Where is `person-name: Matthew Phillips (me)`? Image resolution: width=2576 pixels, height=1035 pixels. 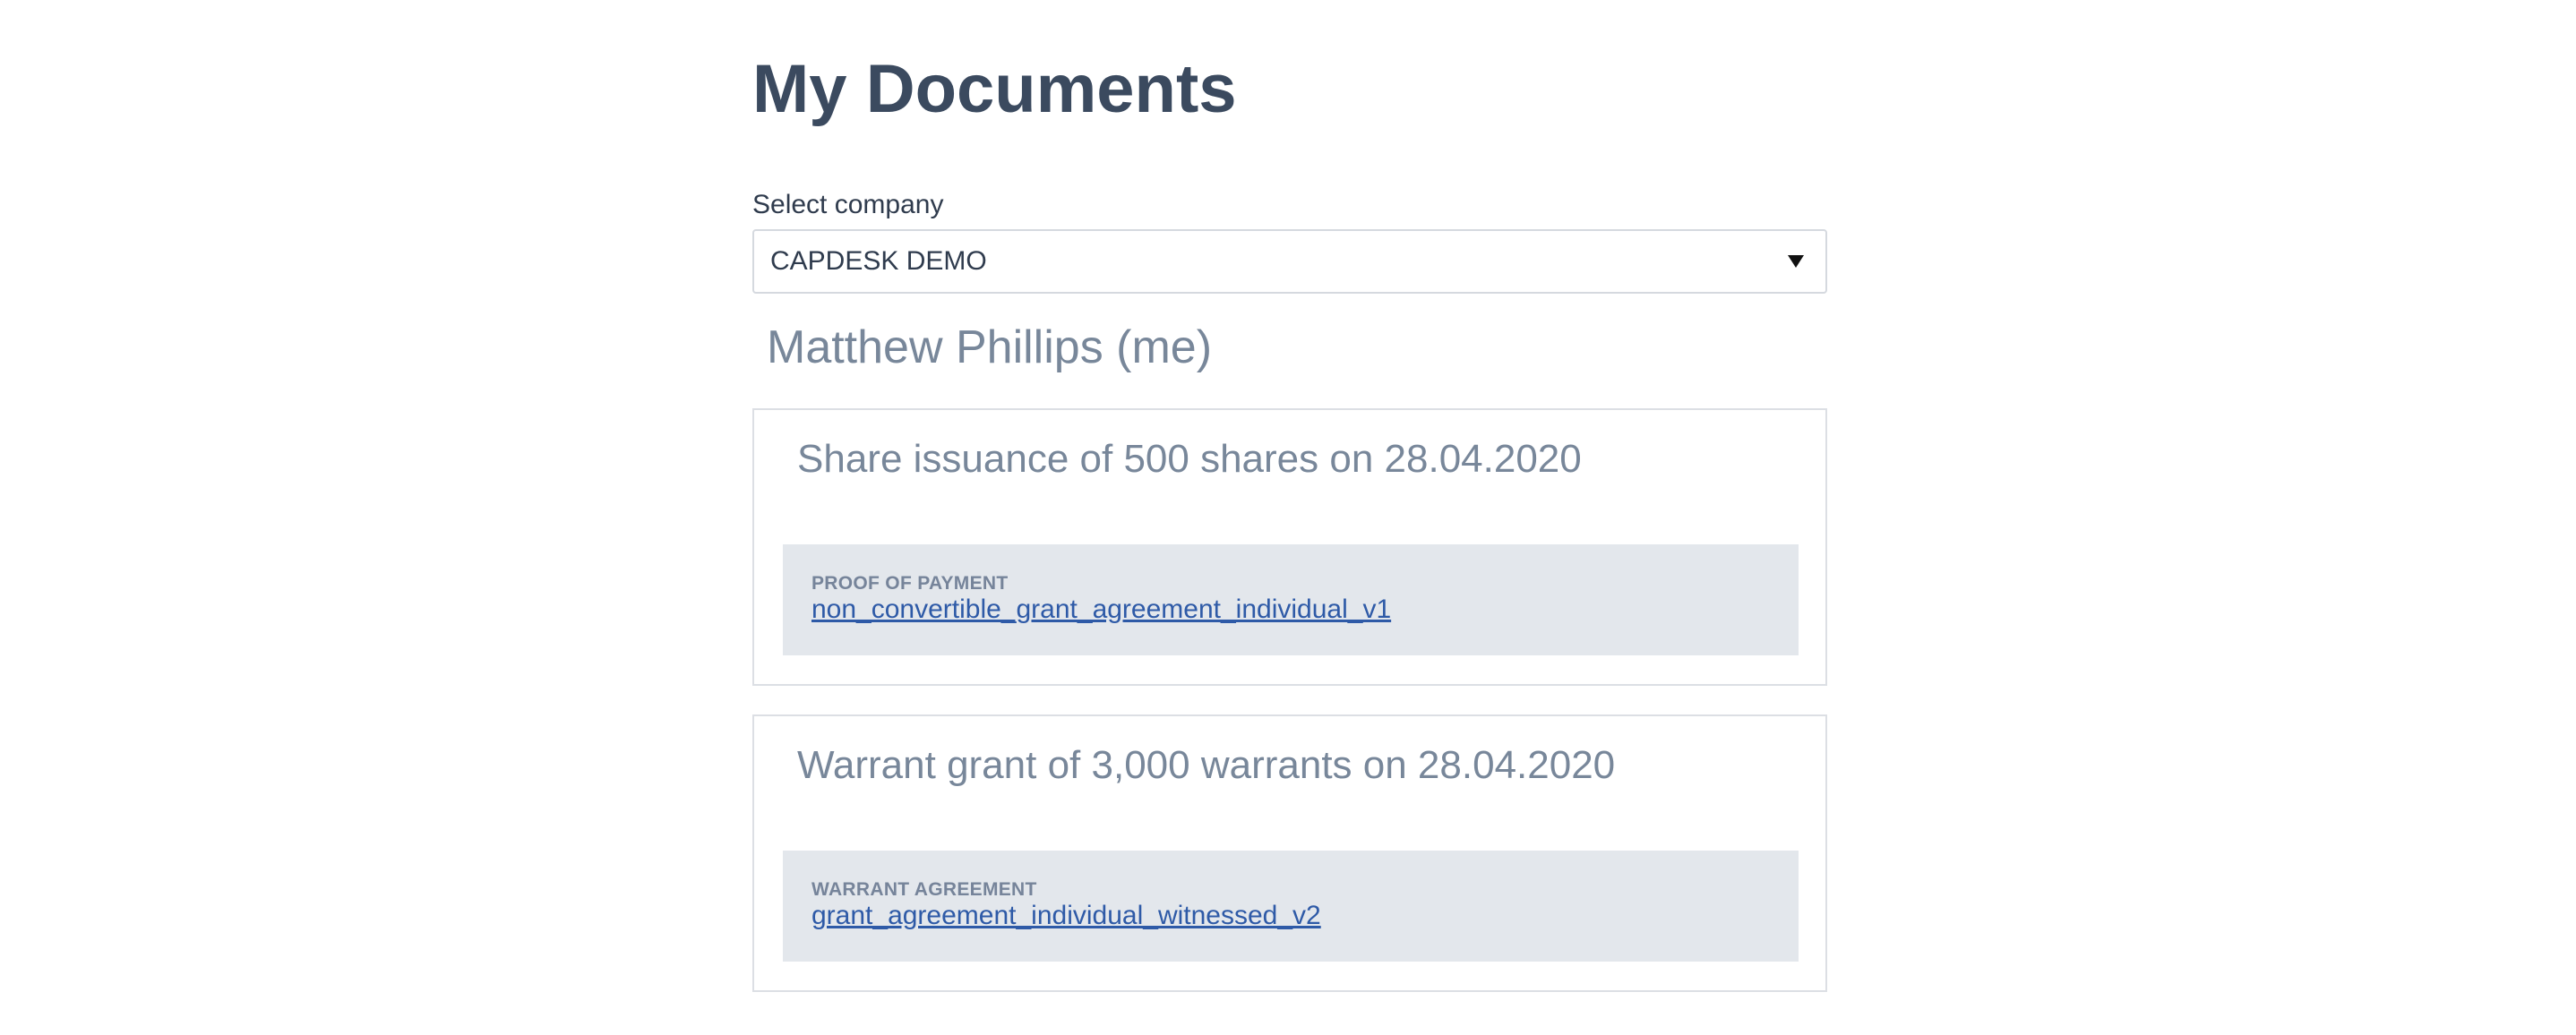
person-name: Matthew Phillips (me) is located at coordinates (990, 347).